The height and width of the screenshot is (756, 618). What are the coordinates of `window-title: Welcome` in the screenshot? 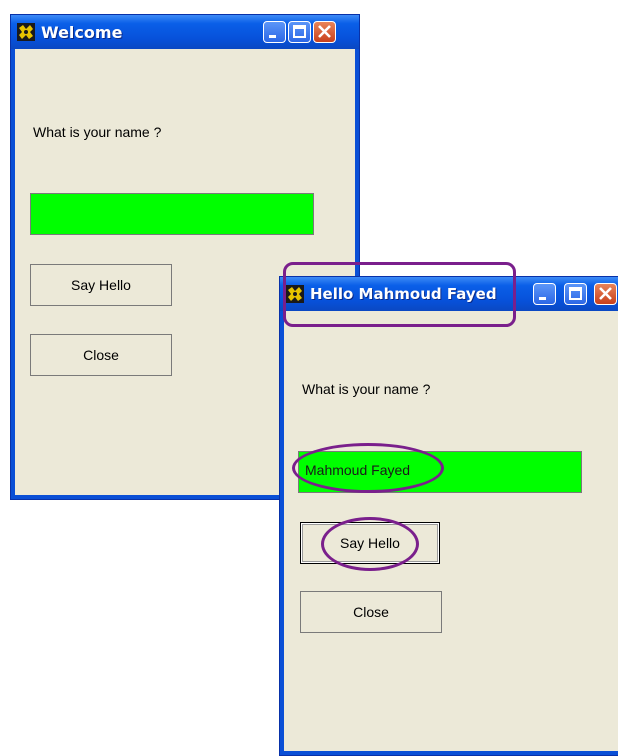 It's located at (82, 32).